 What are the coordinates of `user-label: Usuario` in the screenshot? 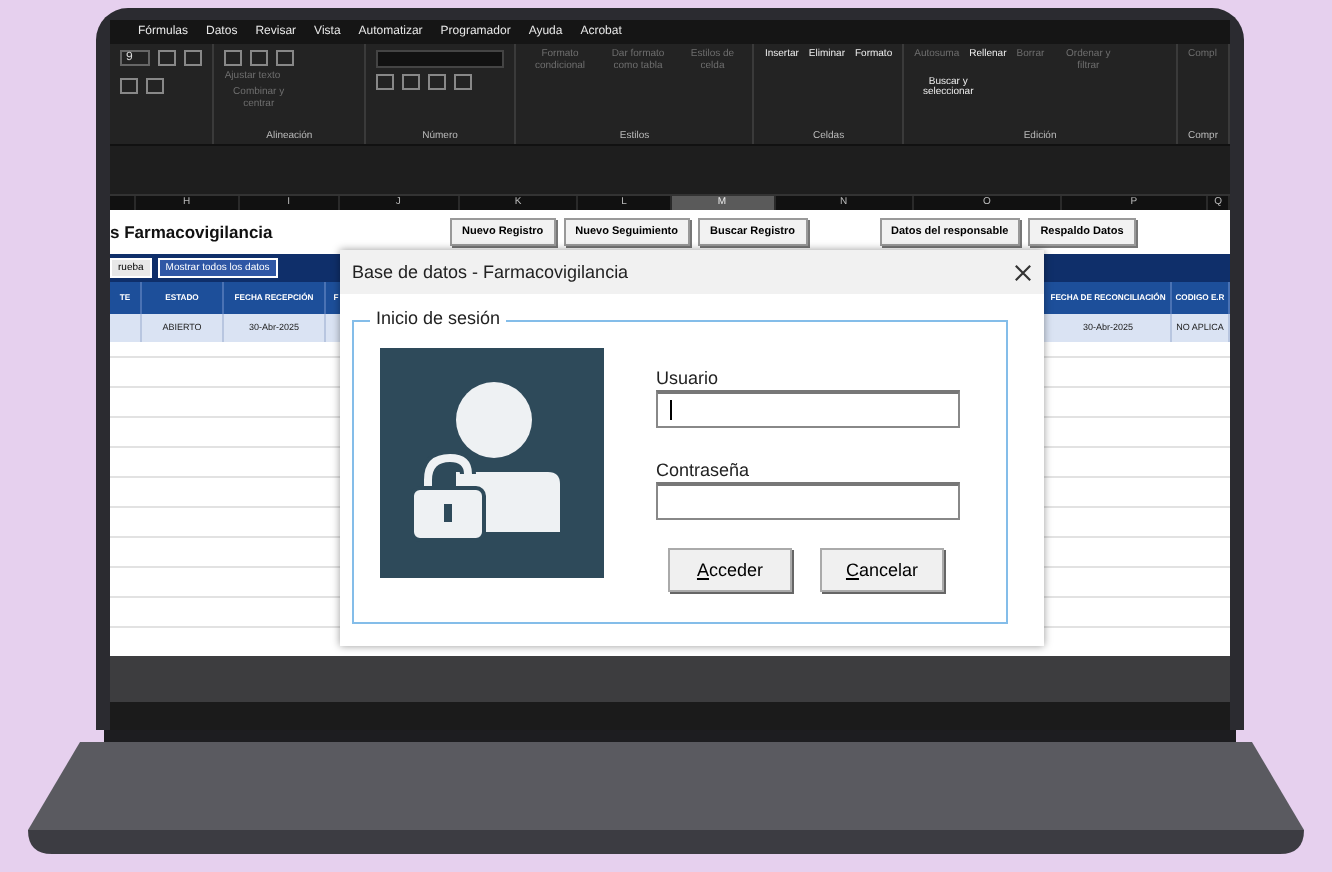 It's located at (688, 378).